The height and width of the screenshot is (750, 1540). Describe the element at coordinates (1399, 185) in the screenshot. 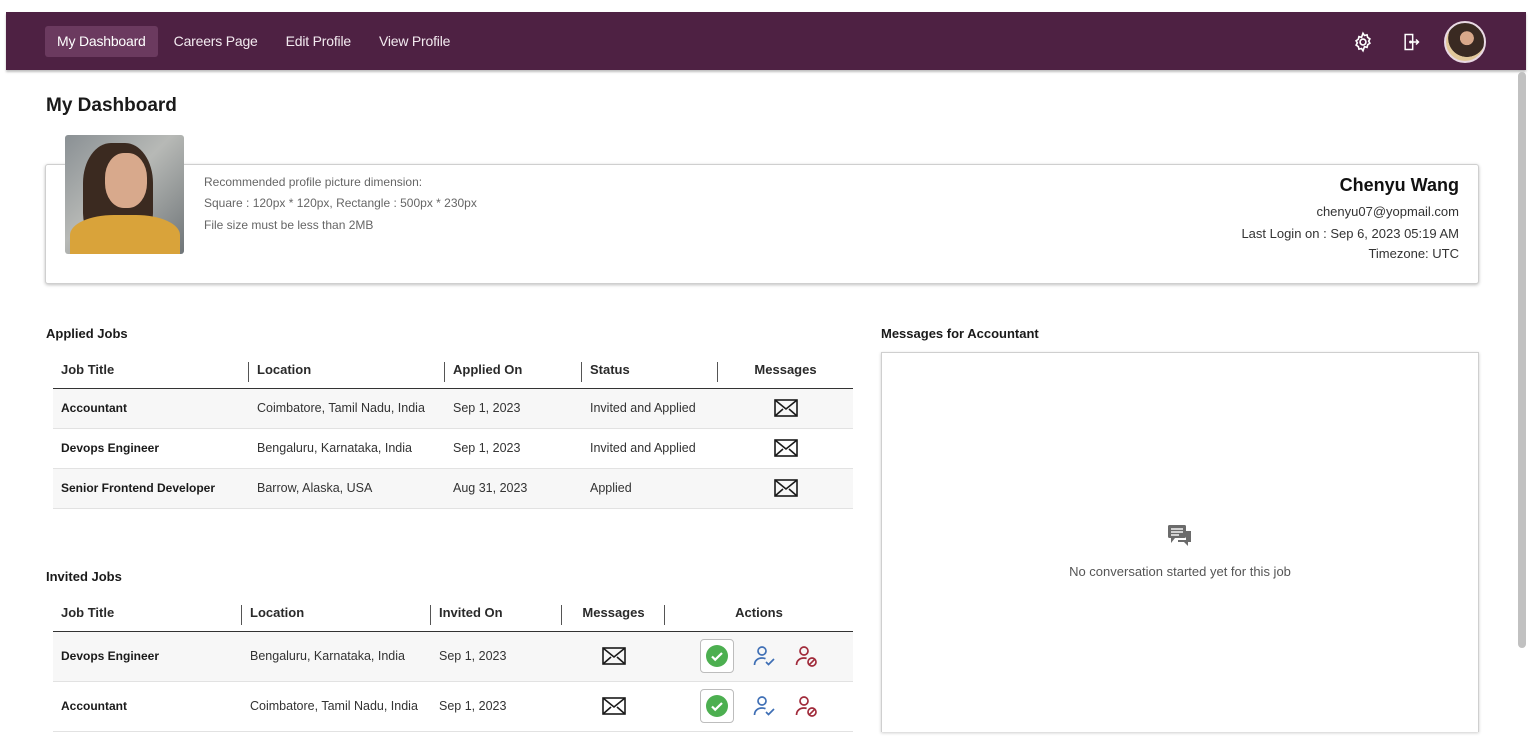

I see `profile-name: Chenyu Wang` at that location.